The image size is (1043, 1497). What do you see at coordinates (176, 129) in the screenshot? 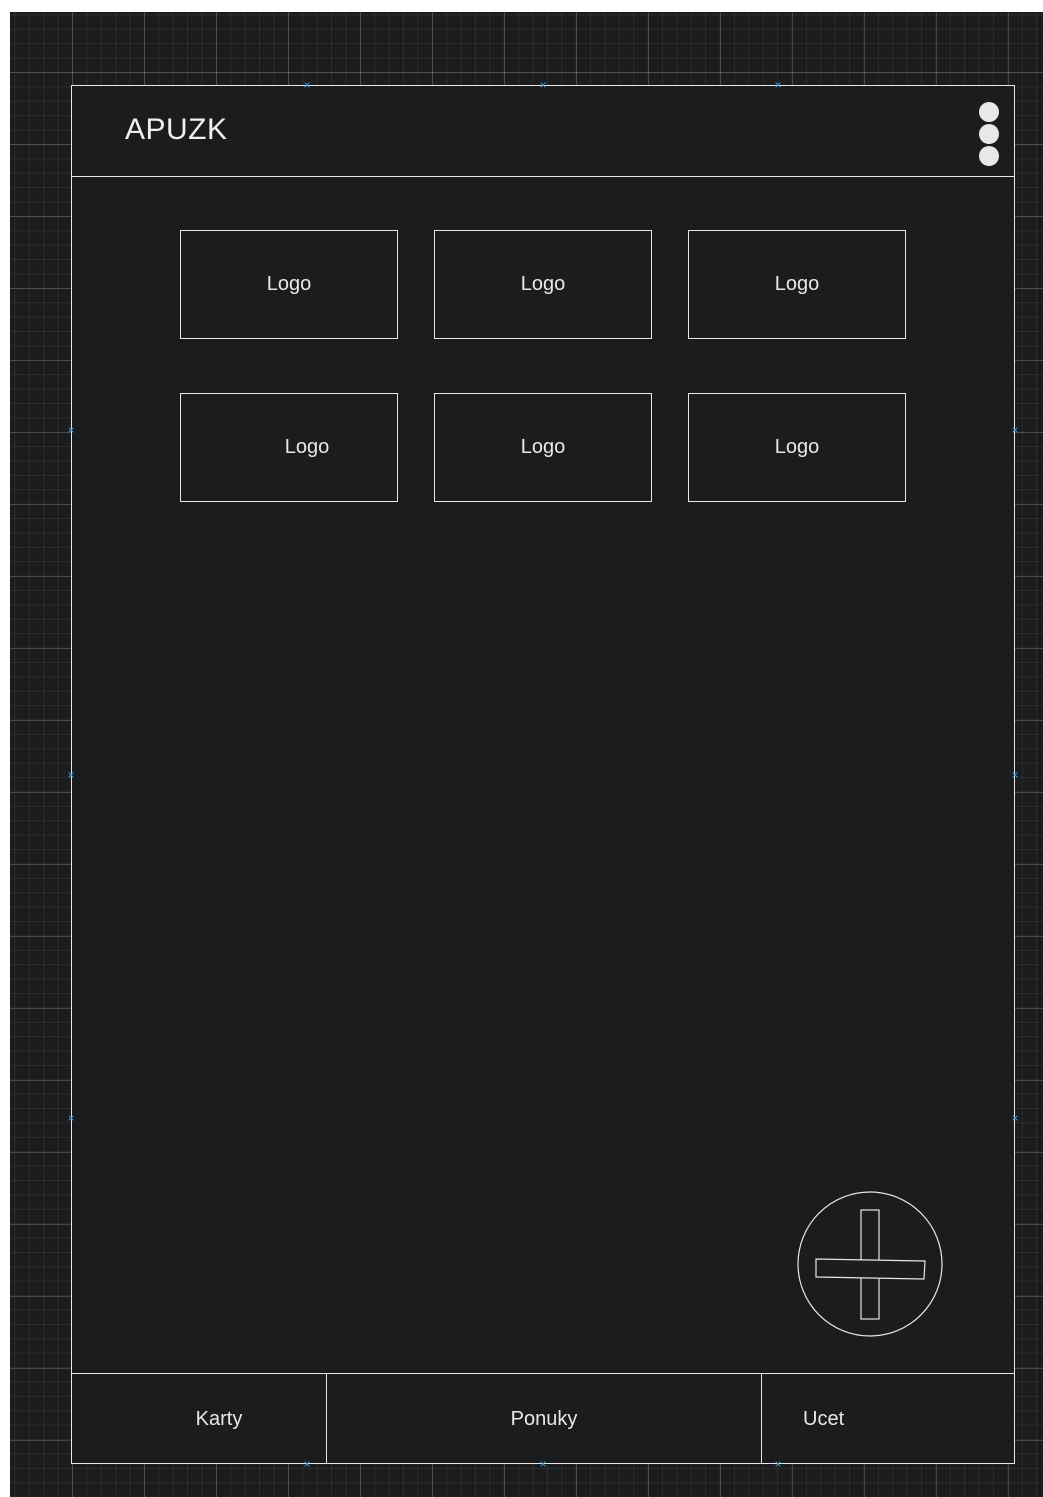
I see `app-title: APUZK` at bounding box center [176, 129].